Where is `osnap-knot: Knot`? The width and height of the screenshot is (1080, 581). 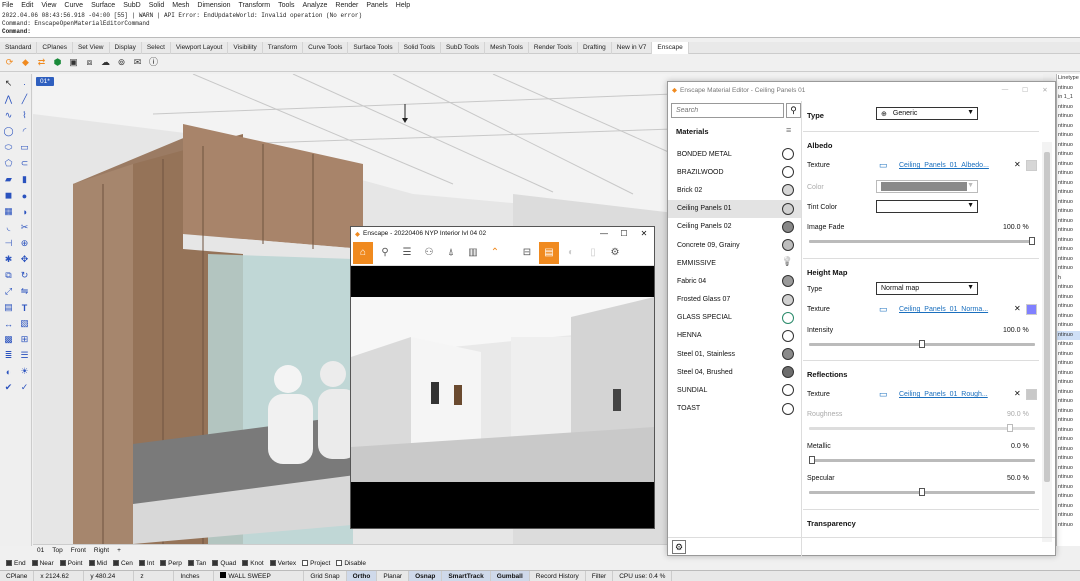 osnap-knot: Knot is located at coordinates (253, 563).